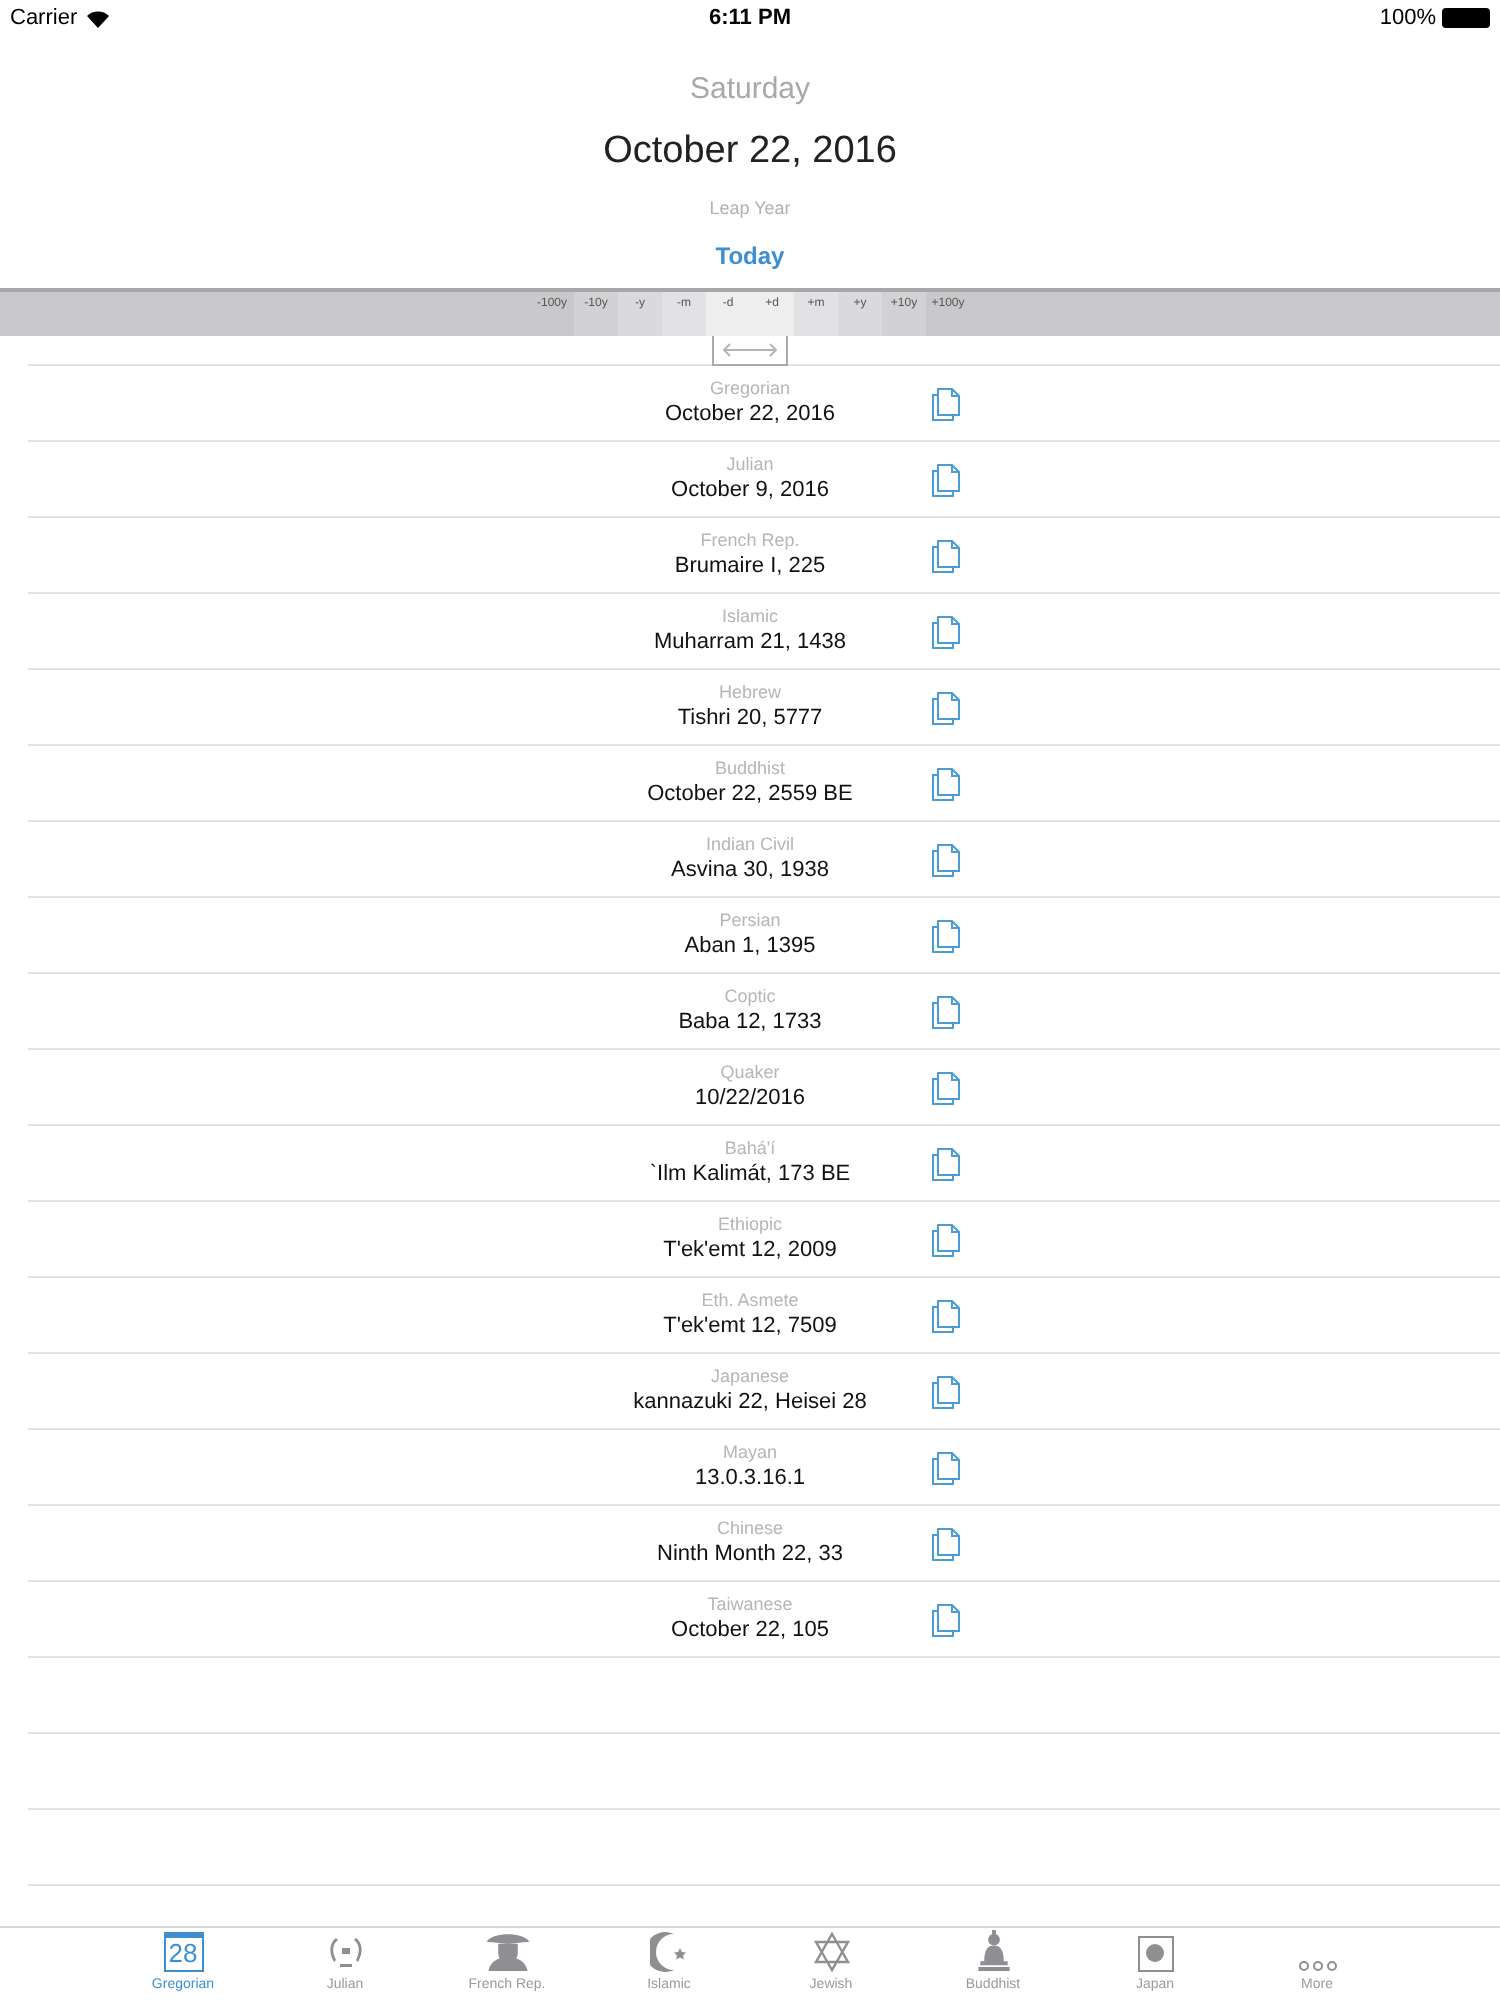  What do you see at coordinates (750, 541) in the screenshot?
I see `calendar-name: French Rep.` at bounding box center [750, 541].